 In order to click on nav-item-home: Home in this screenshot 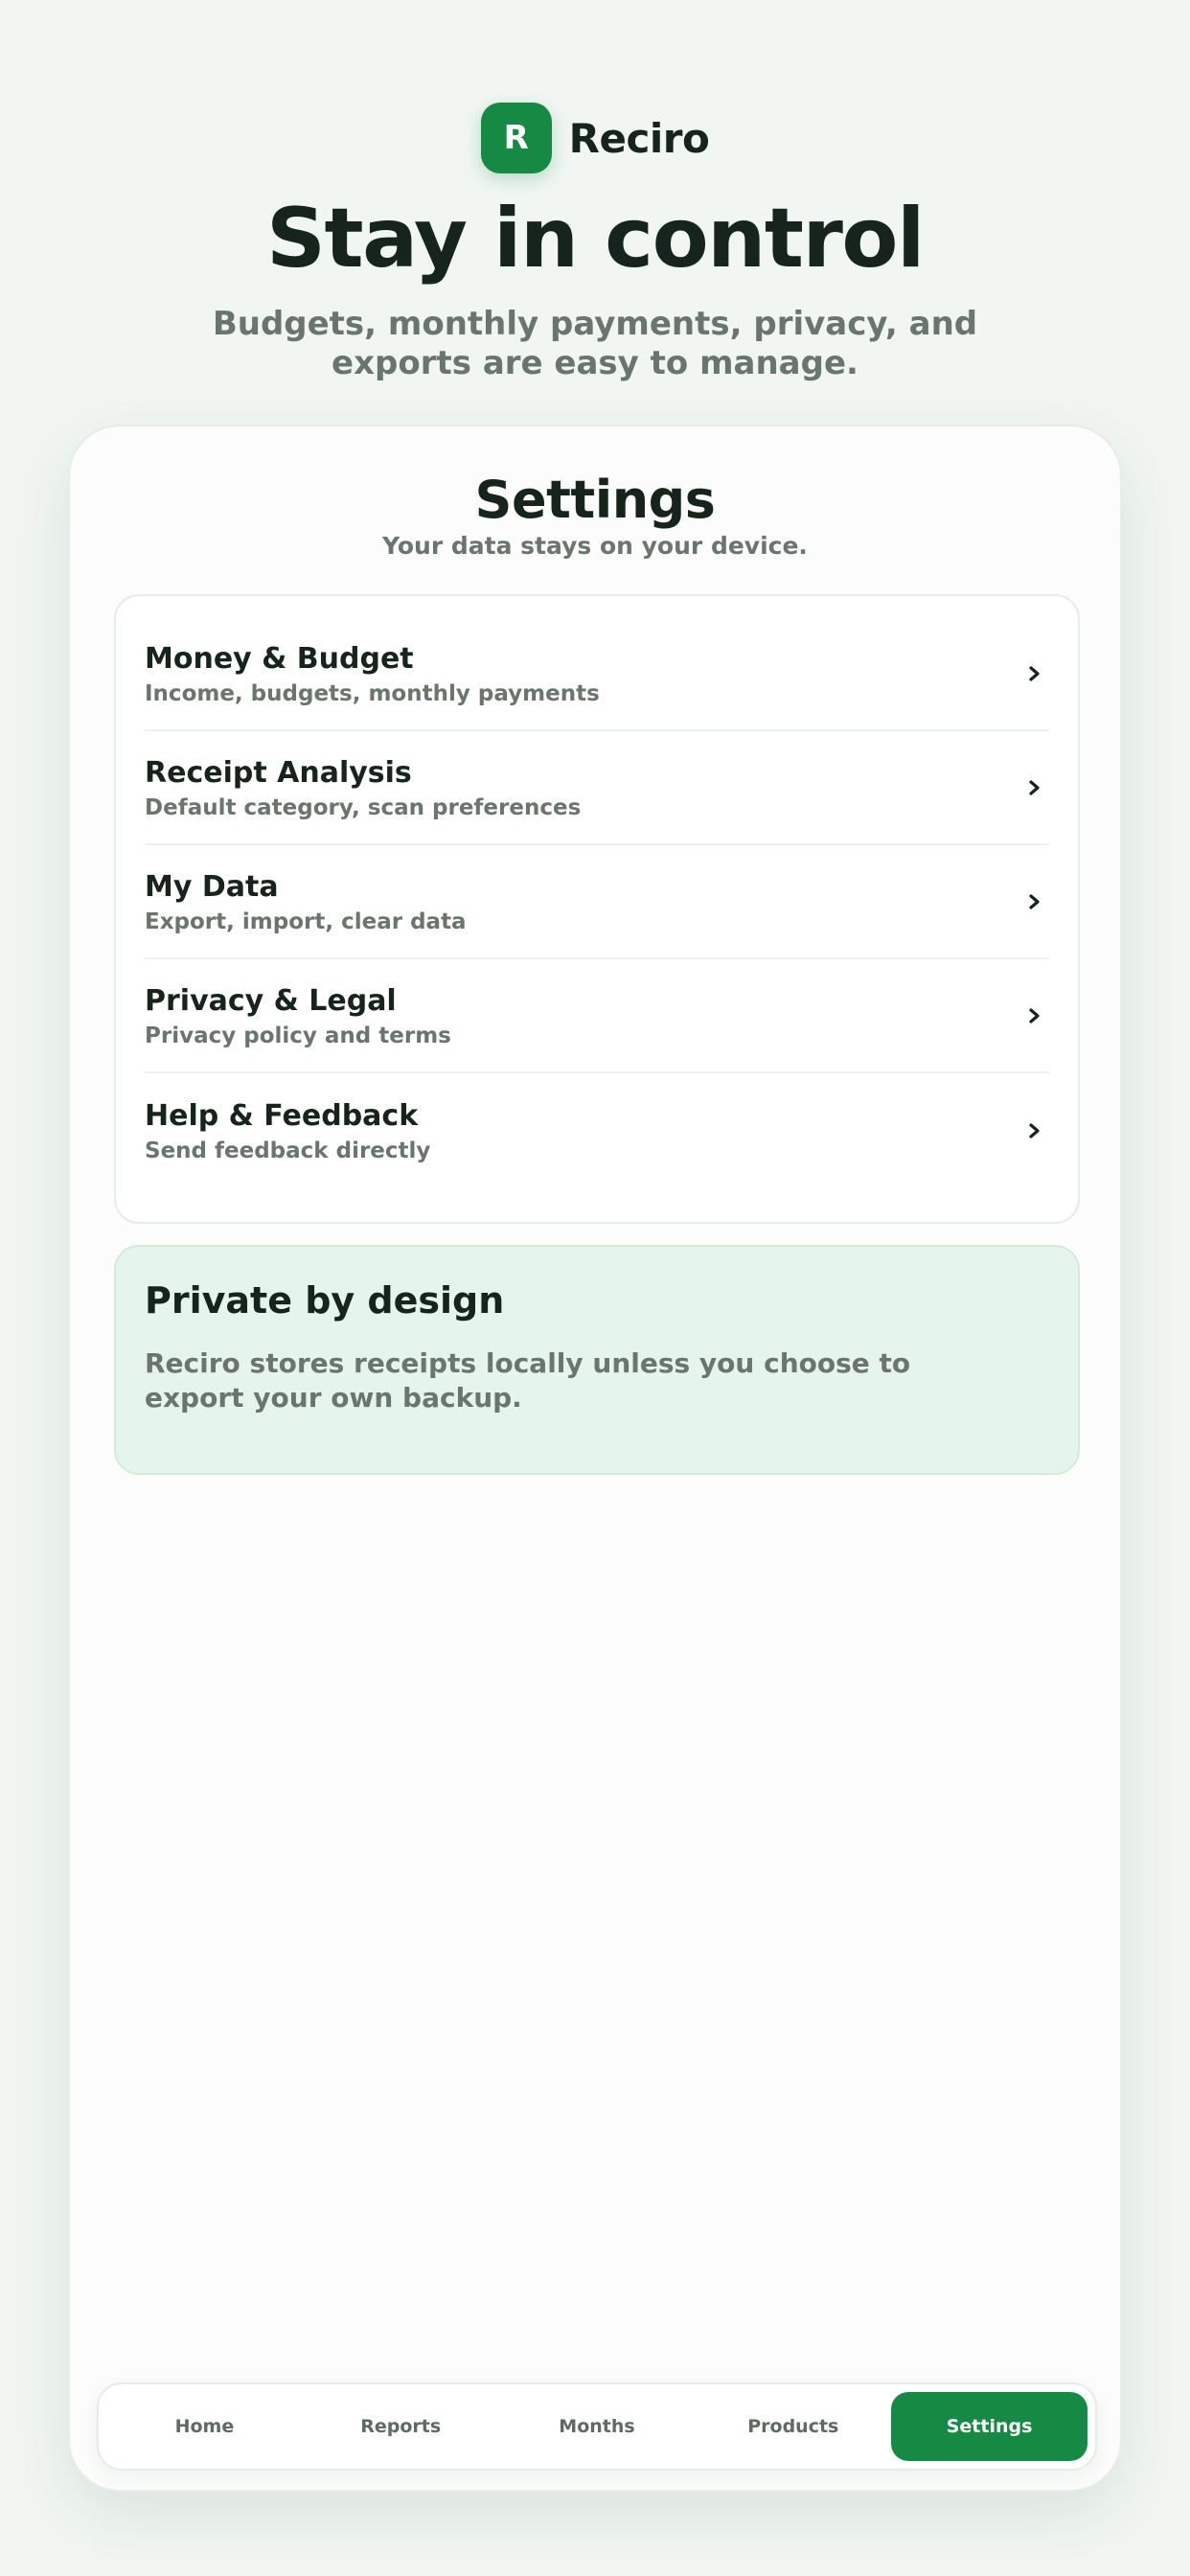, I will do `click(205, 2426)`.